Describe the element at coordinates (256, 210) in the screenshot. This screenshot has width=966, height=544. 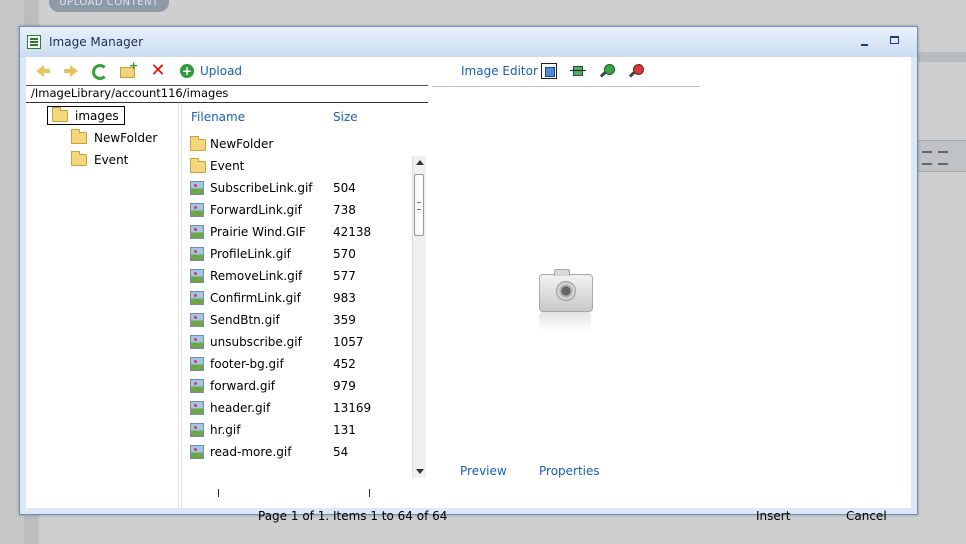
I see `file-name: ForwardLink.gif` at that location.